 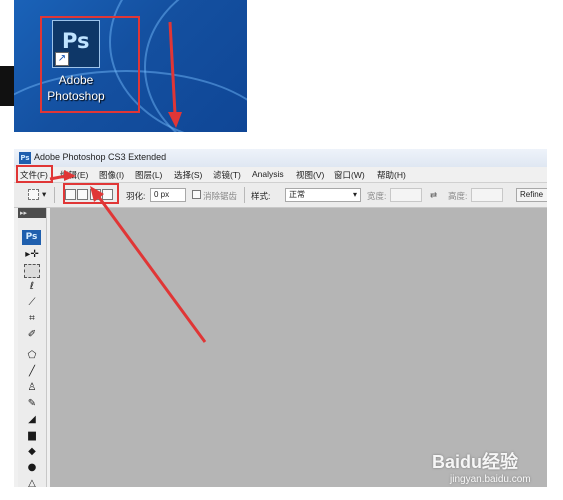 I want to click on file-menu-highlight, so click(x=34, y=174).